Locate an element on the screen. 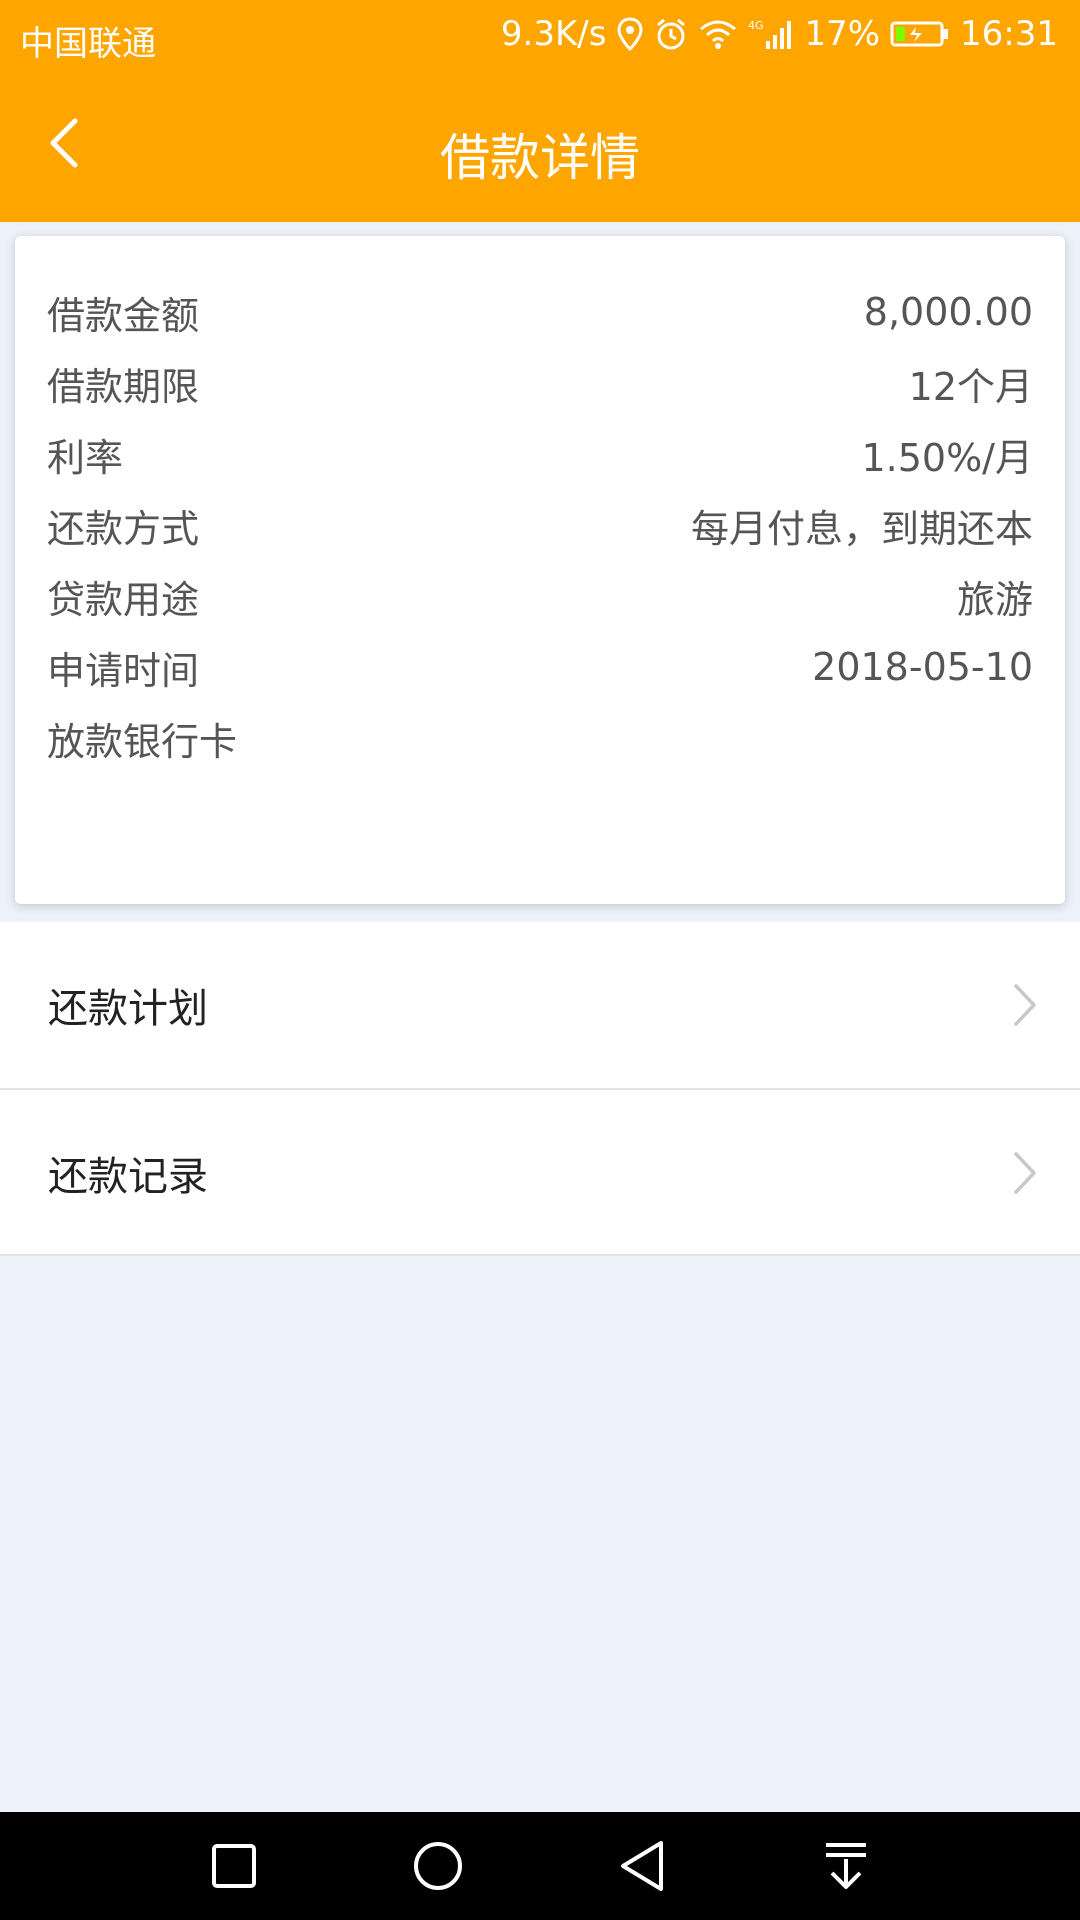 Image resolution: width=1080 pixels, height=1920 pixels. notification-pulldown-button is located at coordinates (846, 1866).